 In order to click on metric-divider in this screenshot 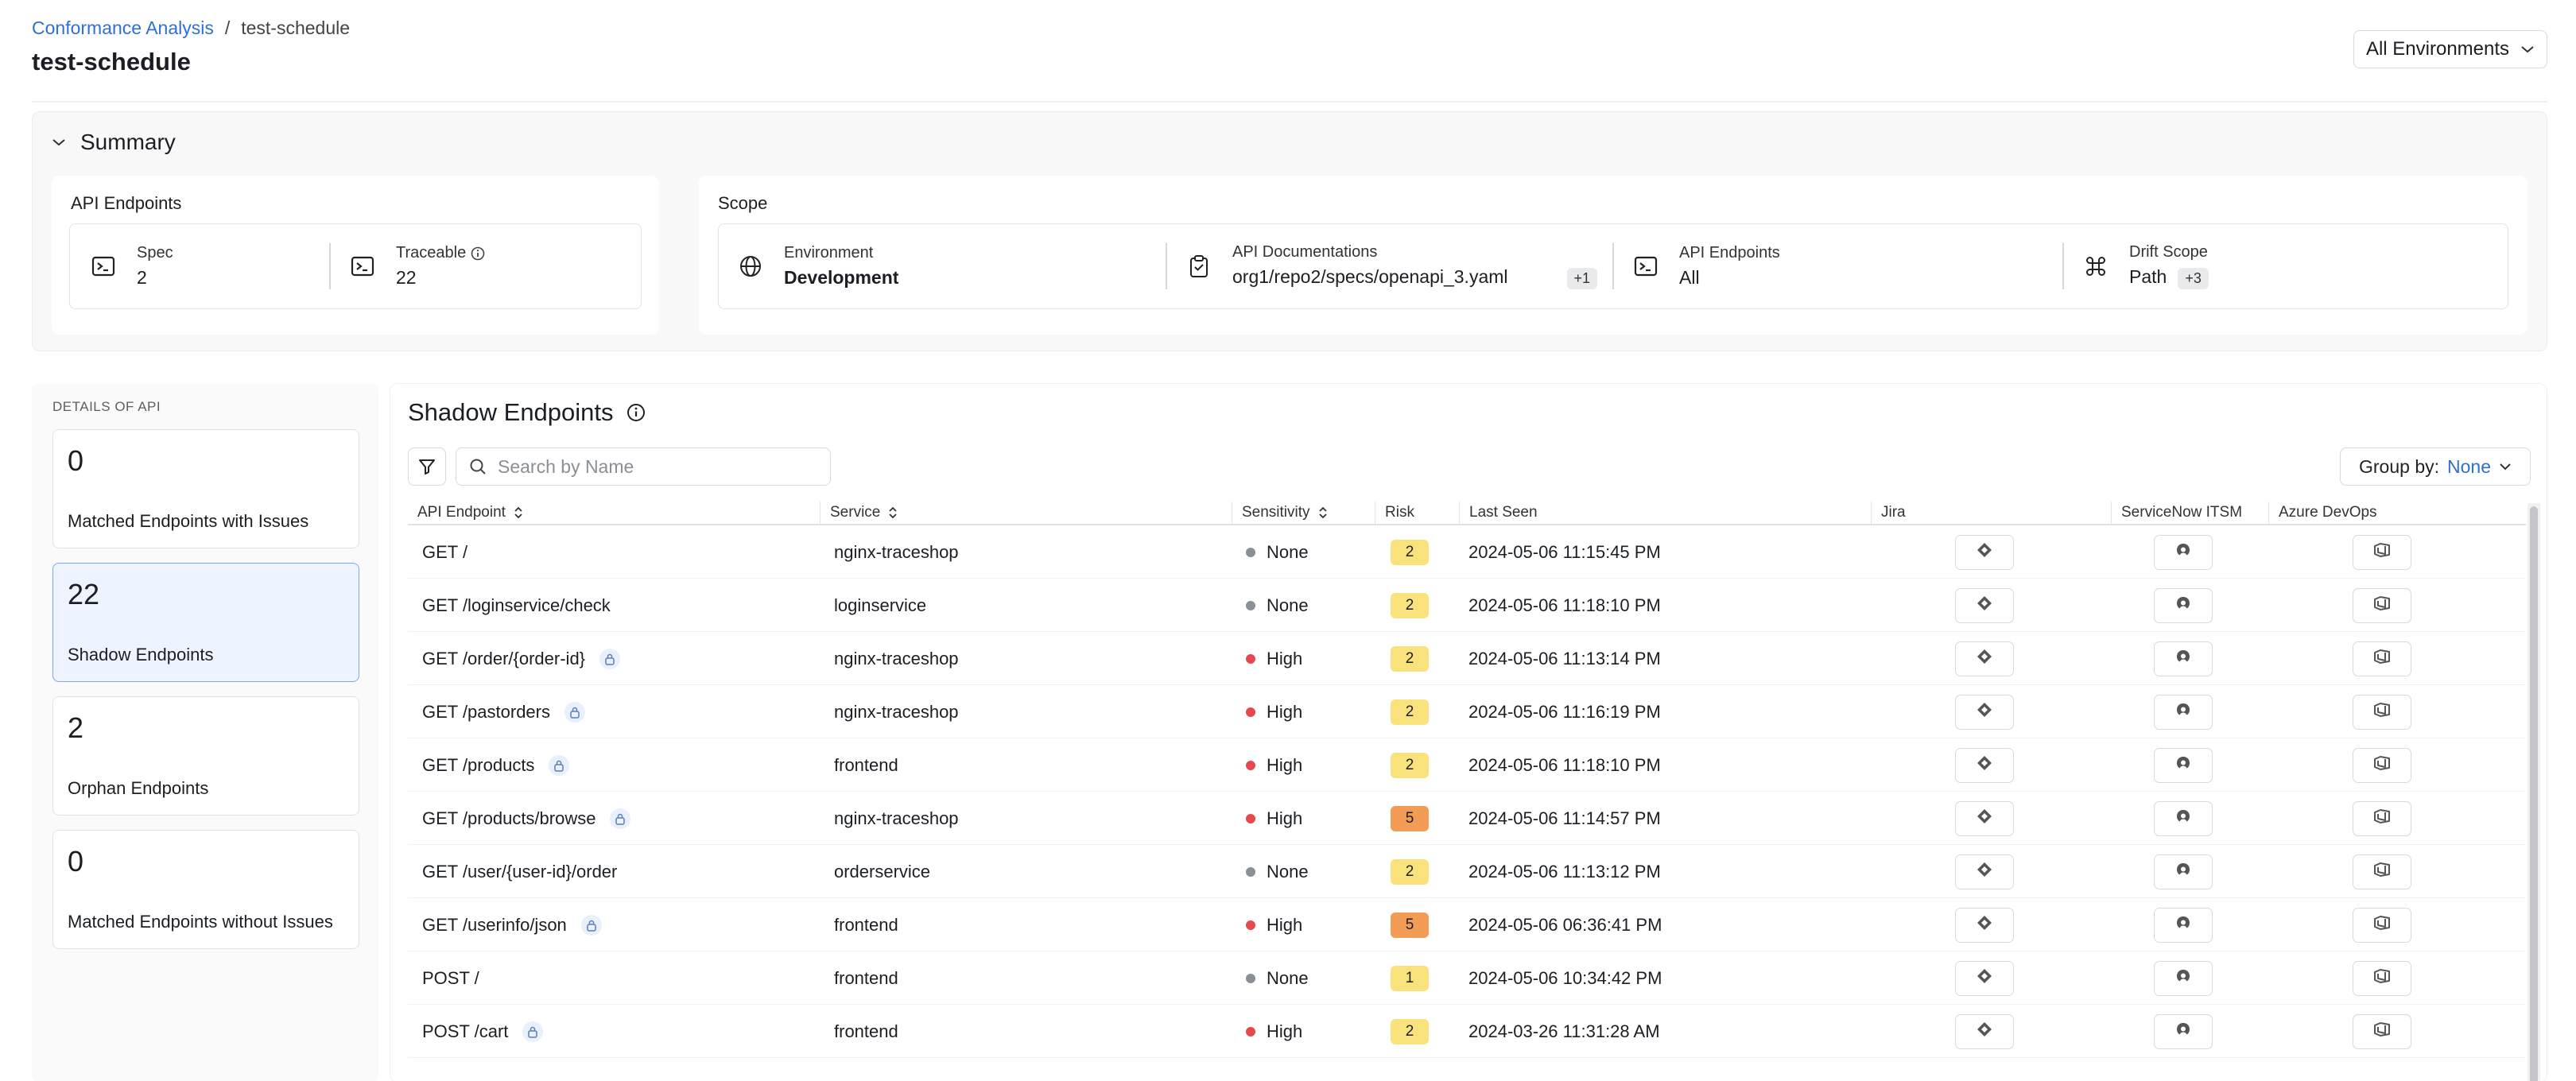, I will do `click(1167, 266)`.